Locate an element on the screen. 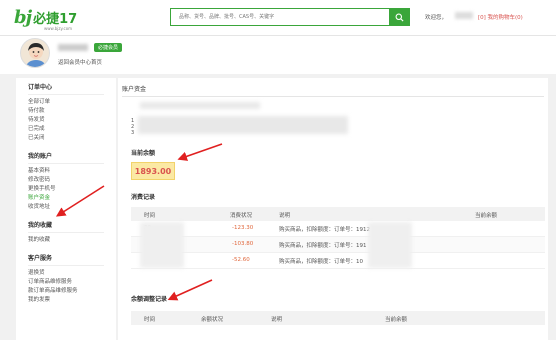 The image size is (556, 340). header-amount: 消费状况 is located at coordinates (241, 216).